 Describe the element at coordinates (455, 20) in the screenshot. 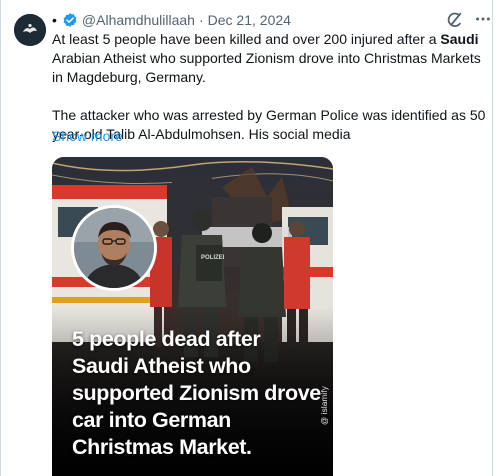

I see `grok-icon` at that location.